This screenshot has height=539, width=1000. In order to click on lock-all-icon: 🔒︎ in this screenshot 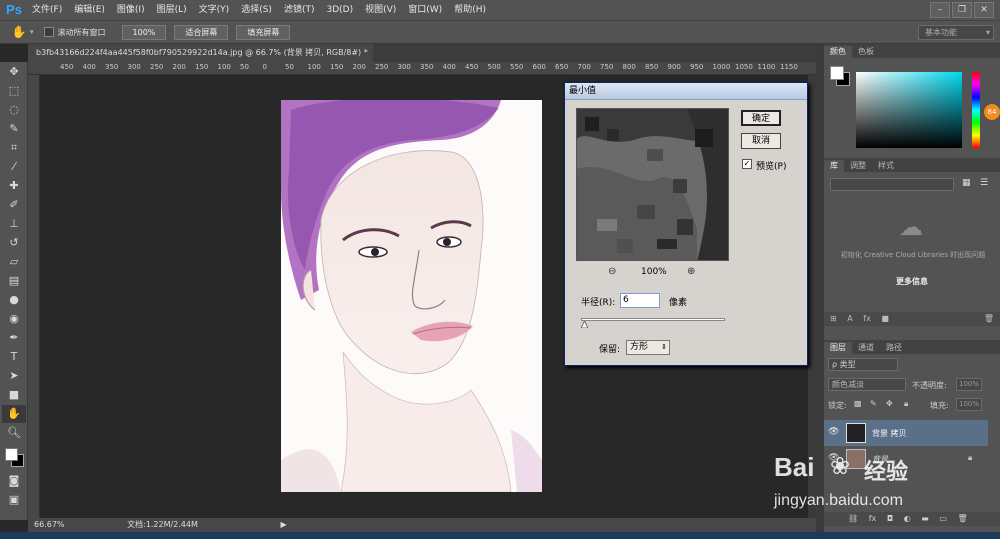, I will do `click(906, 404)`.